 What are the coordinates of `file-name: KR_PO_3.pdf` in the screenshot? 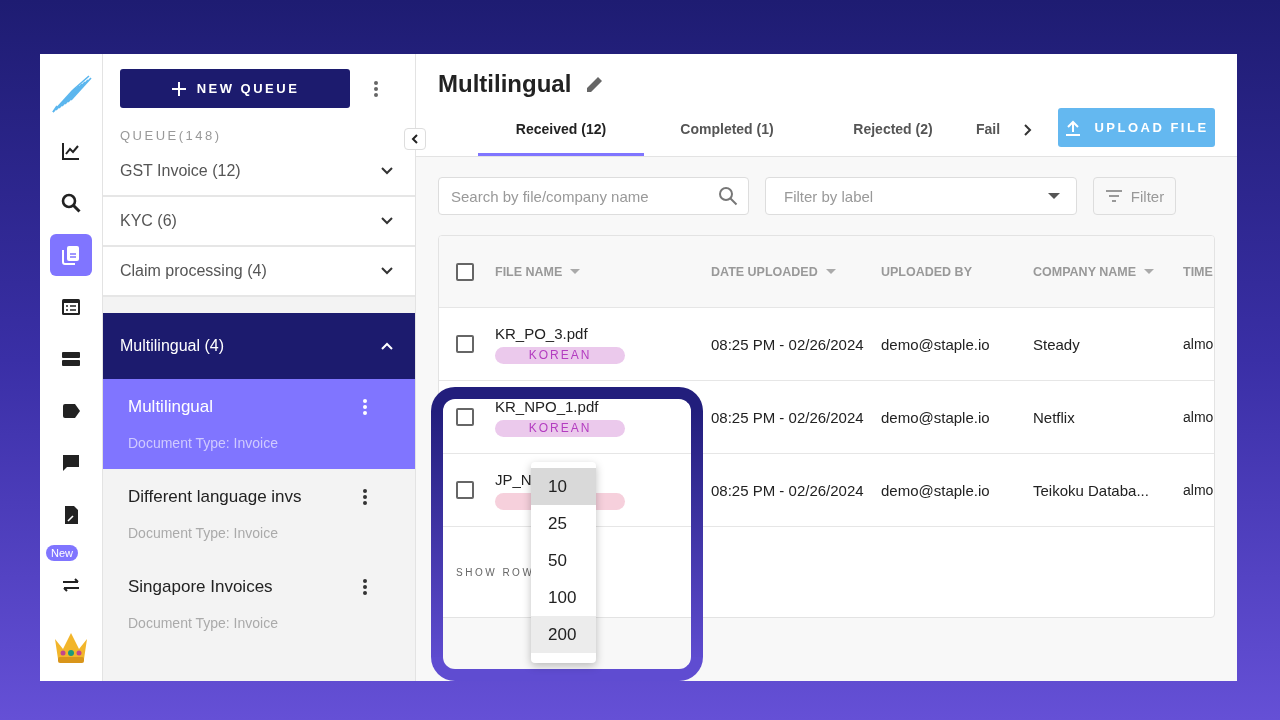 It's located at (541, 333).